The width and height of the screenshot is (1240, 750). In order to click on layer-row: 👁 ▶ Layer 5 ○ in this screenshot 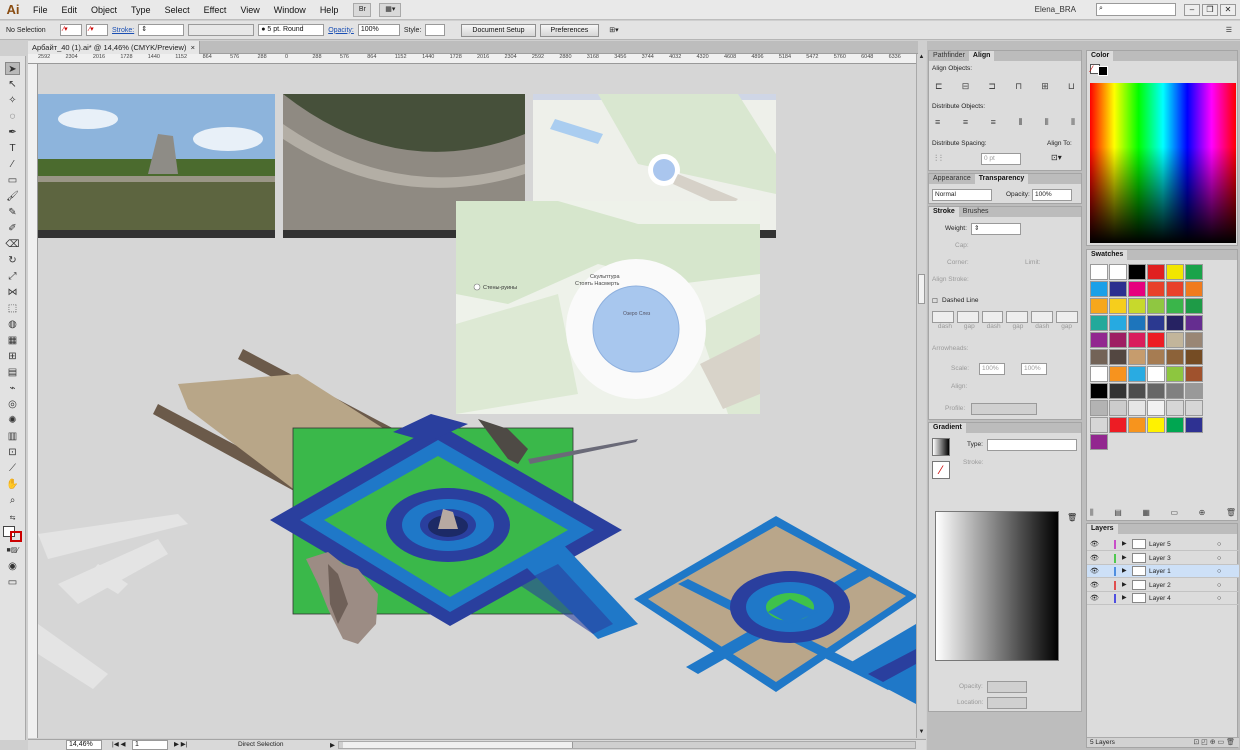, I will do `click(1163, 544)`.